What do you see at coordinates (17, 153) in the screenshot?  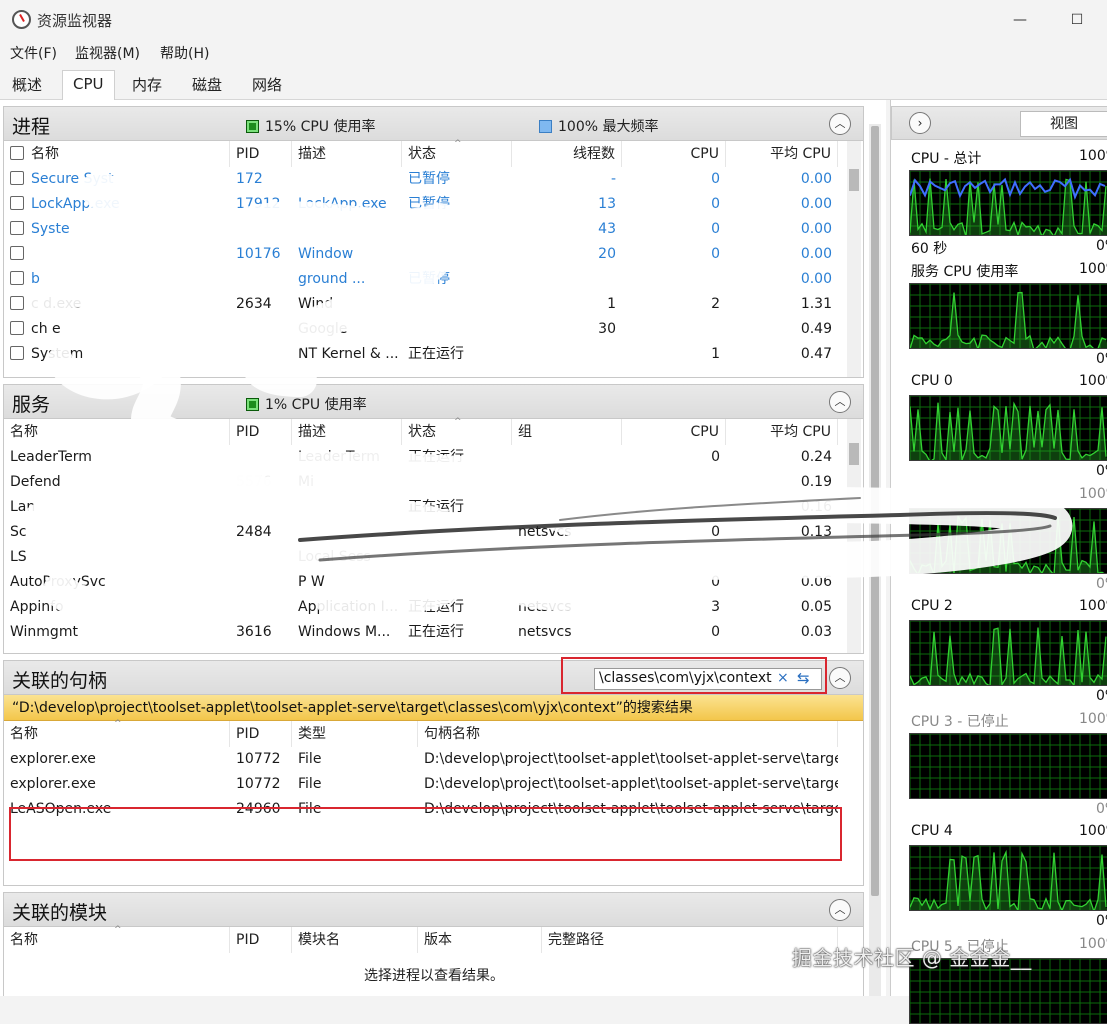 I see `select-all-checkbox` at bounding box center [17, 153].